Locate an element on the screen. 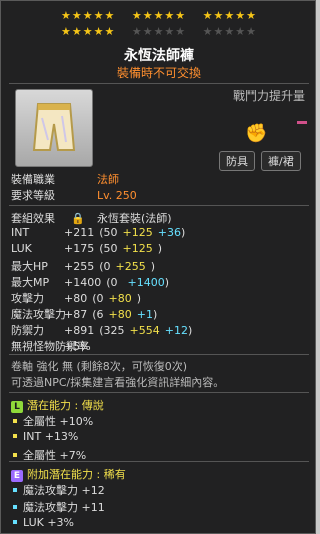 The image size is (320, 534). potential-line: 全屬性 +10% is located at coordinates (52, 421).